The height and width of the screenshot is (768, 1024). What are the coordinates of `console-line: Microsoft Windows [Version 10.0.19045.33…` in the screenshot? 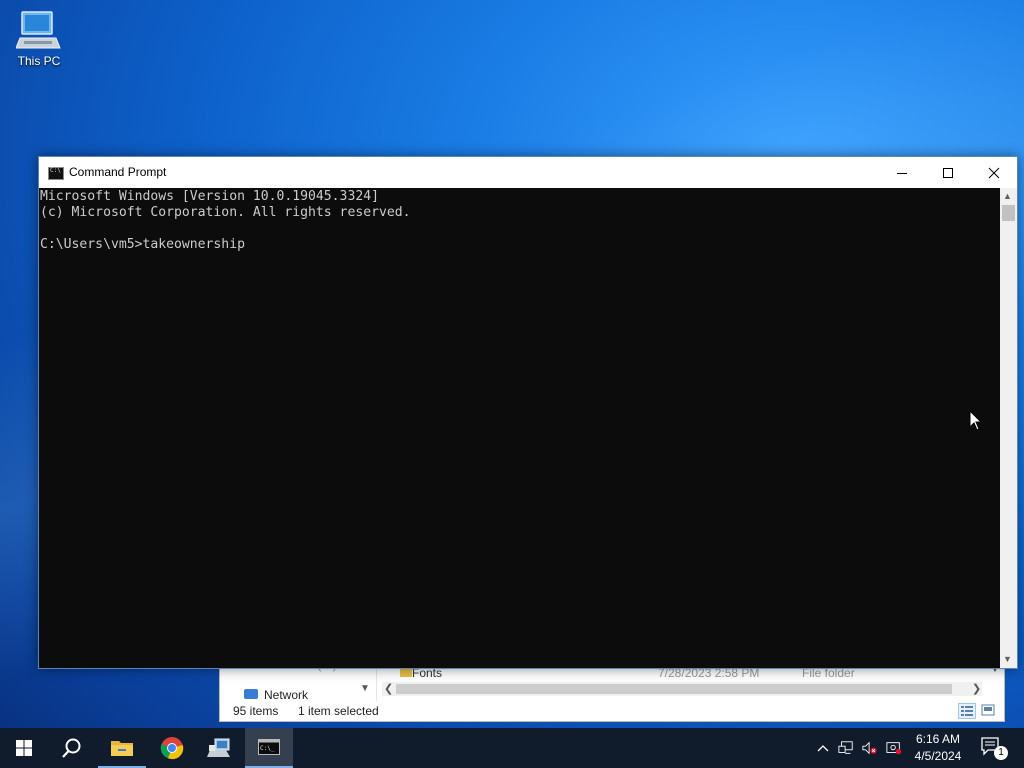 It's located at (209, 196).